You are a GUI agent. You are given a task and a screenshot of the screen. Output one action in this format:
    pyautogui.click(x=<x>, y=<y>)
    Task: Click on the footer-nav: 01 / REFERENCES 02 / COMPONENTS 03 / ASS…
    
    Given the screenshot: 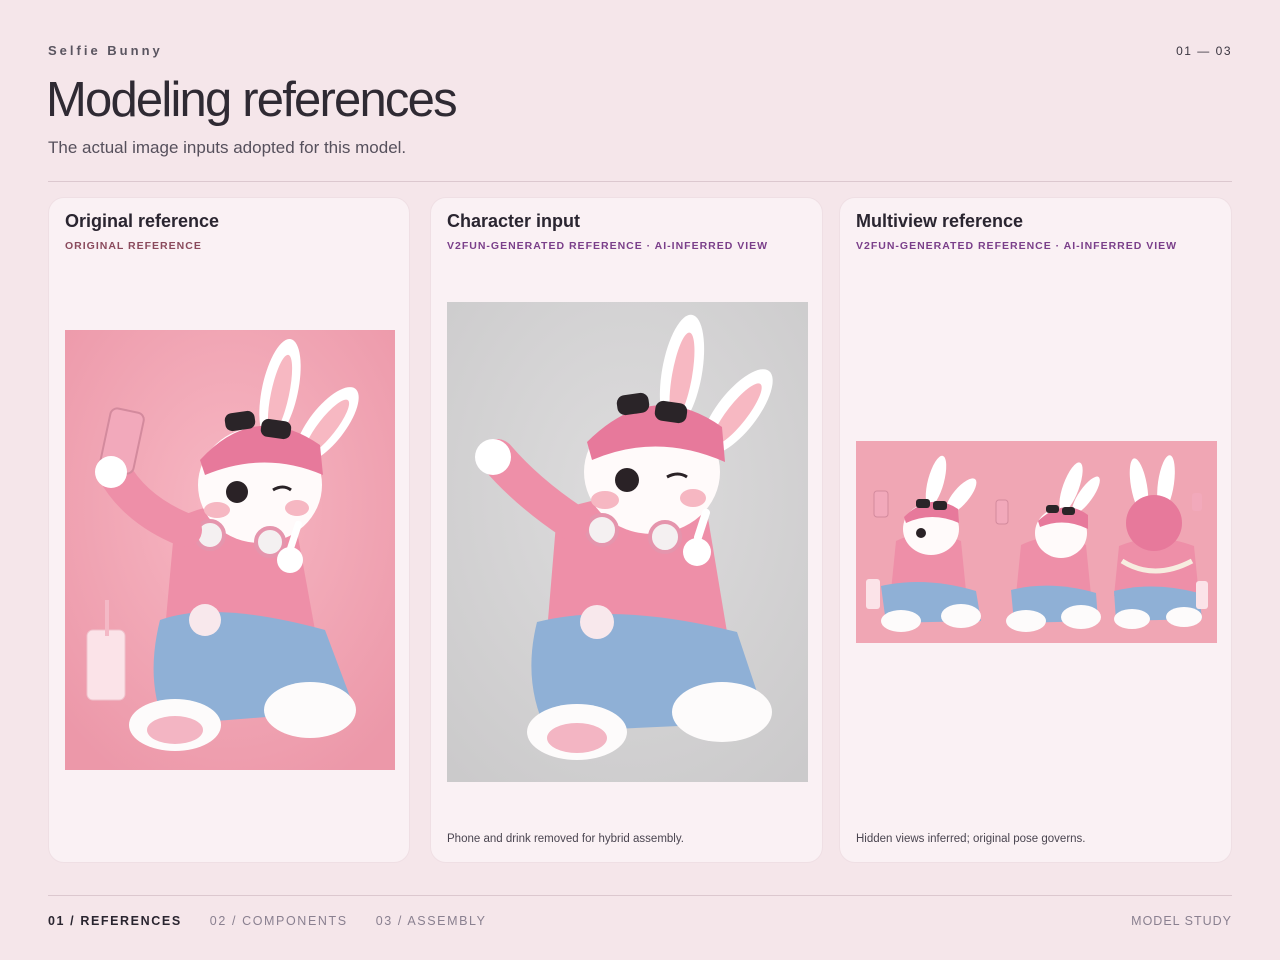 What is the action you would take?
    pyautogui.click(x=267, y=921)
    